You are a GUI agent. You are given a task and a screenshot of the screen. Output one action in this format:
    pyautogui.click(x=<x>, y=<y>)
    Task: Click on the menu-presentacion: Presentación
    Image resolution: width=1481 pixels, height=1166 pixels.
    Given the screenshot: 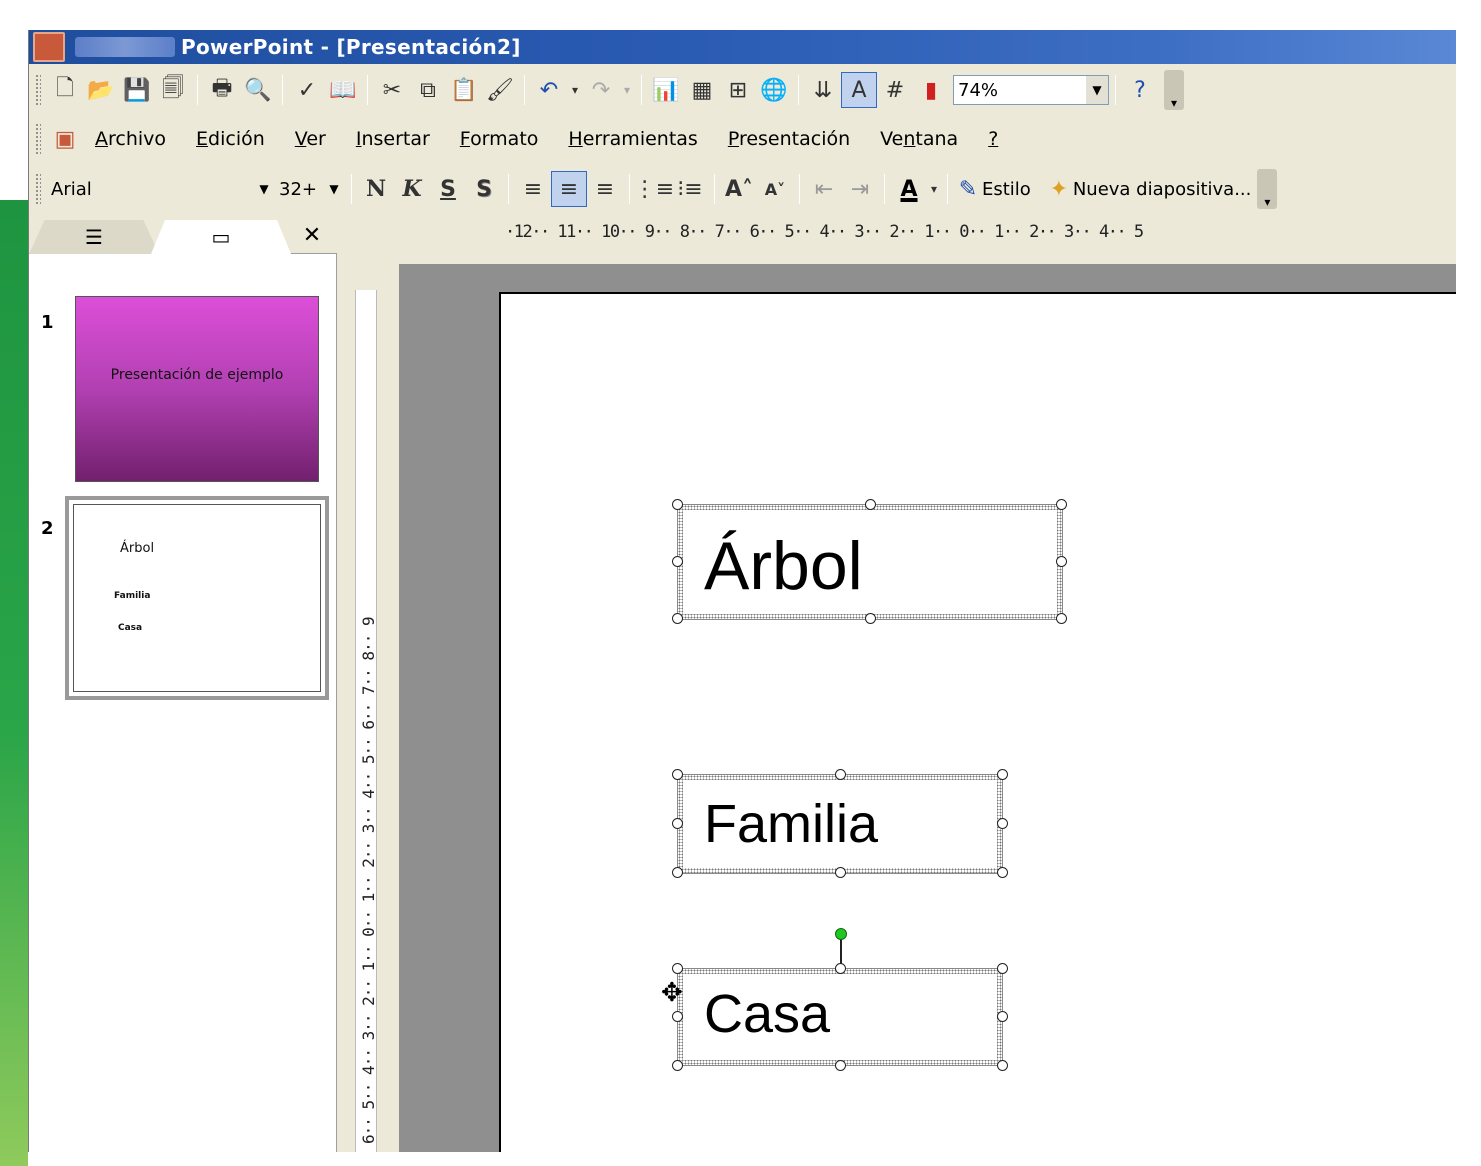 What is the action you would take?
    pyautogui.click(x=789, y=139)
    